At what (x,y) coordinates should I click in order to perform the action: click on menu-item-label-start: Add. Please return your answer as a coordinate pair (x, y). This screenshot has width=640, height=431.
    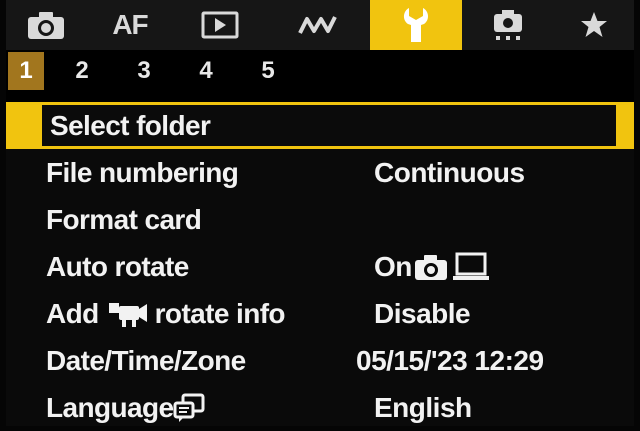
    Looking at the image, I should click on (72, 313).